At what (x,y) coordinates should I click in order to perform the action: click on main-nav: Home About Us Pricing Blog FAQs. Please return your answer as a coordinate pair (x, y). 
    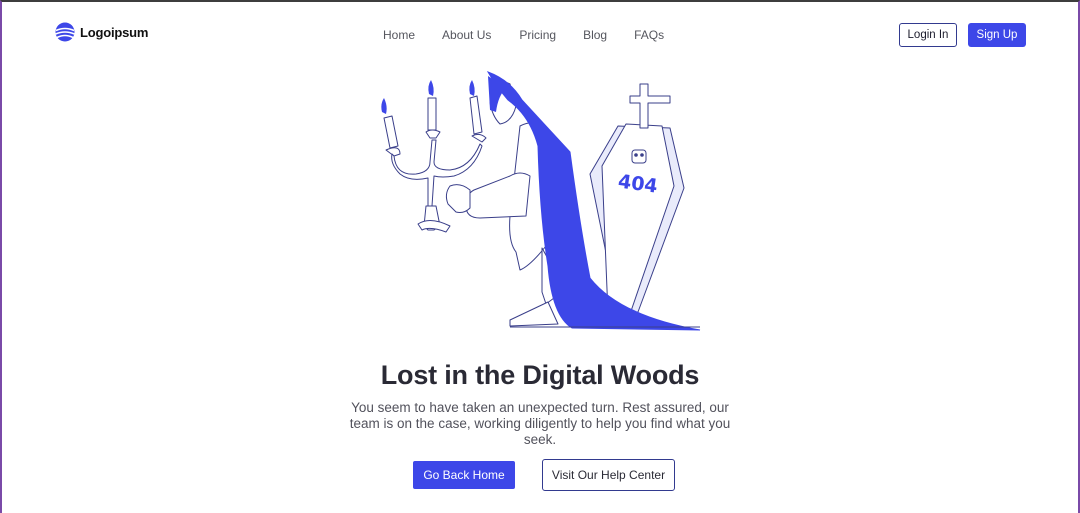
    Looking at the image, I should click on (523, 35).